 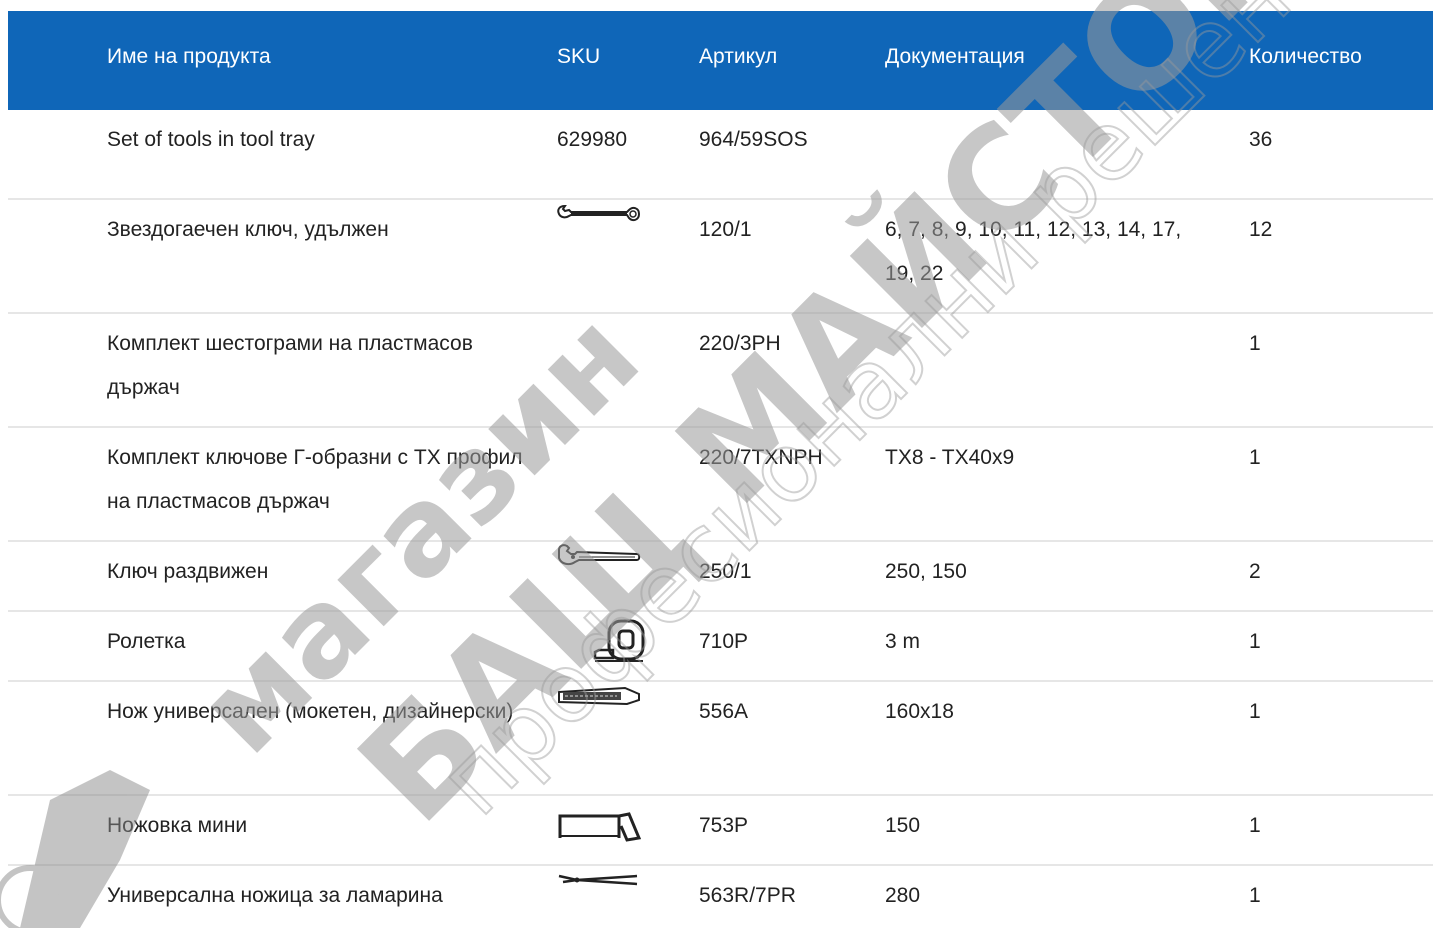 I want to click on table-row: Ролетка 710P 3 m 1, so click(x=720, y=647).